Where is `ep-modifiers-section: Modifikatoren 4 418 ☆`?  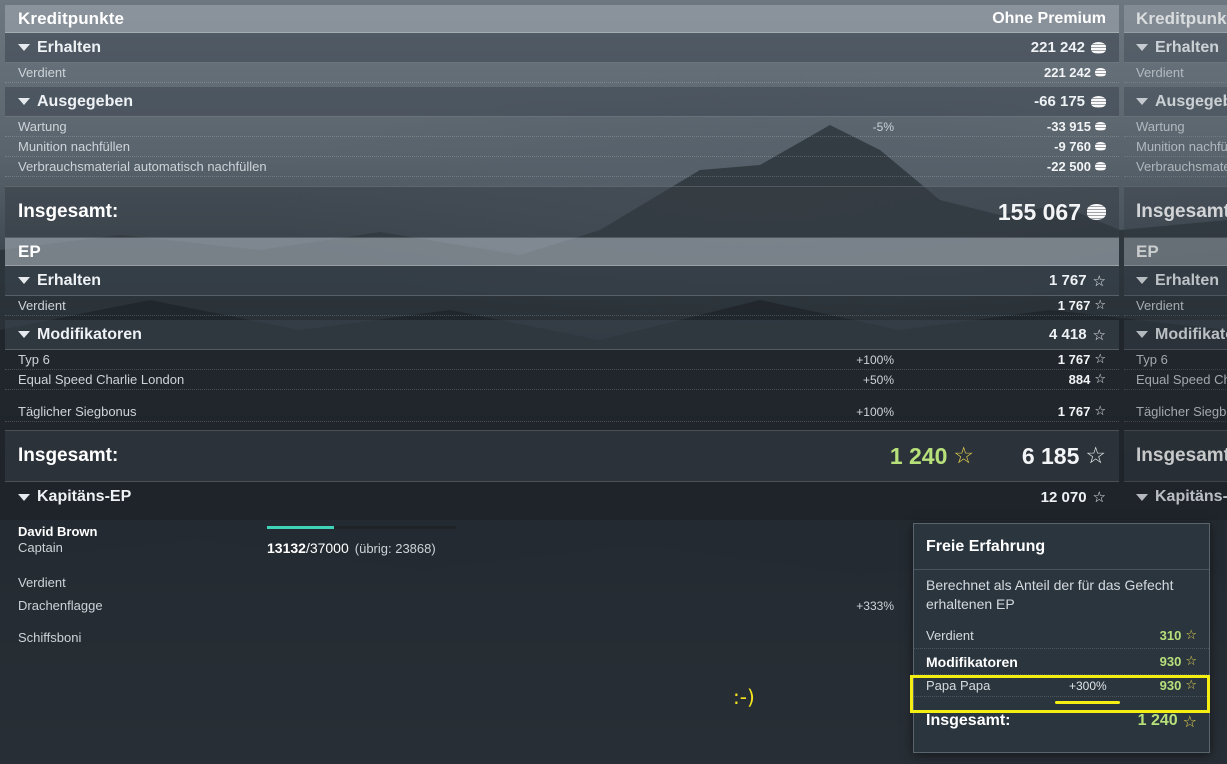
ep-modifiers-section: Modifikatoren 4 418 ☆ is located at coordinates (562, 335).